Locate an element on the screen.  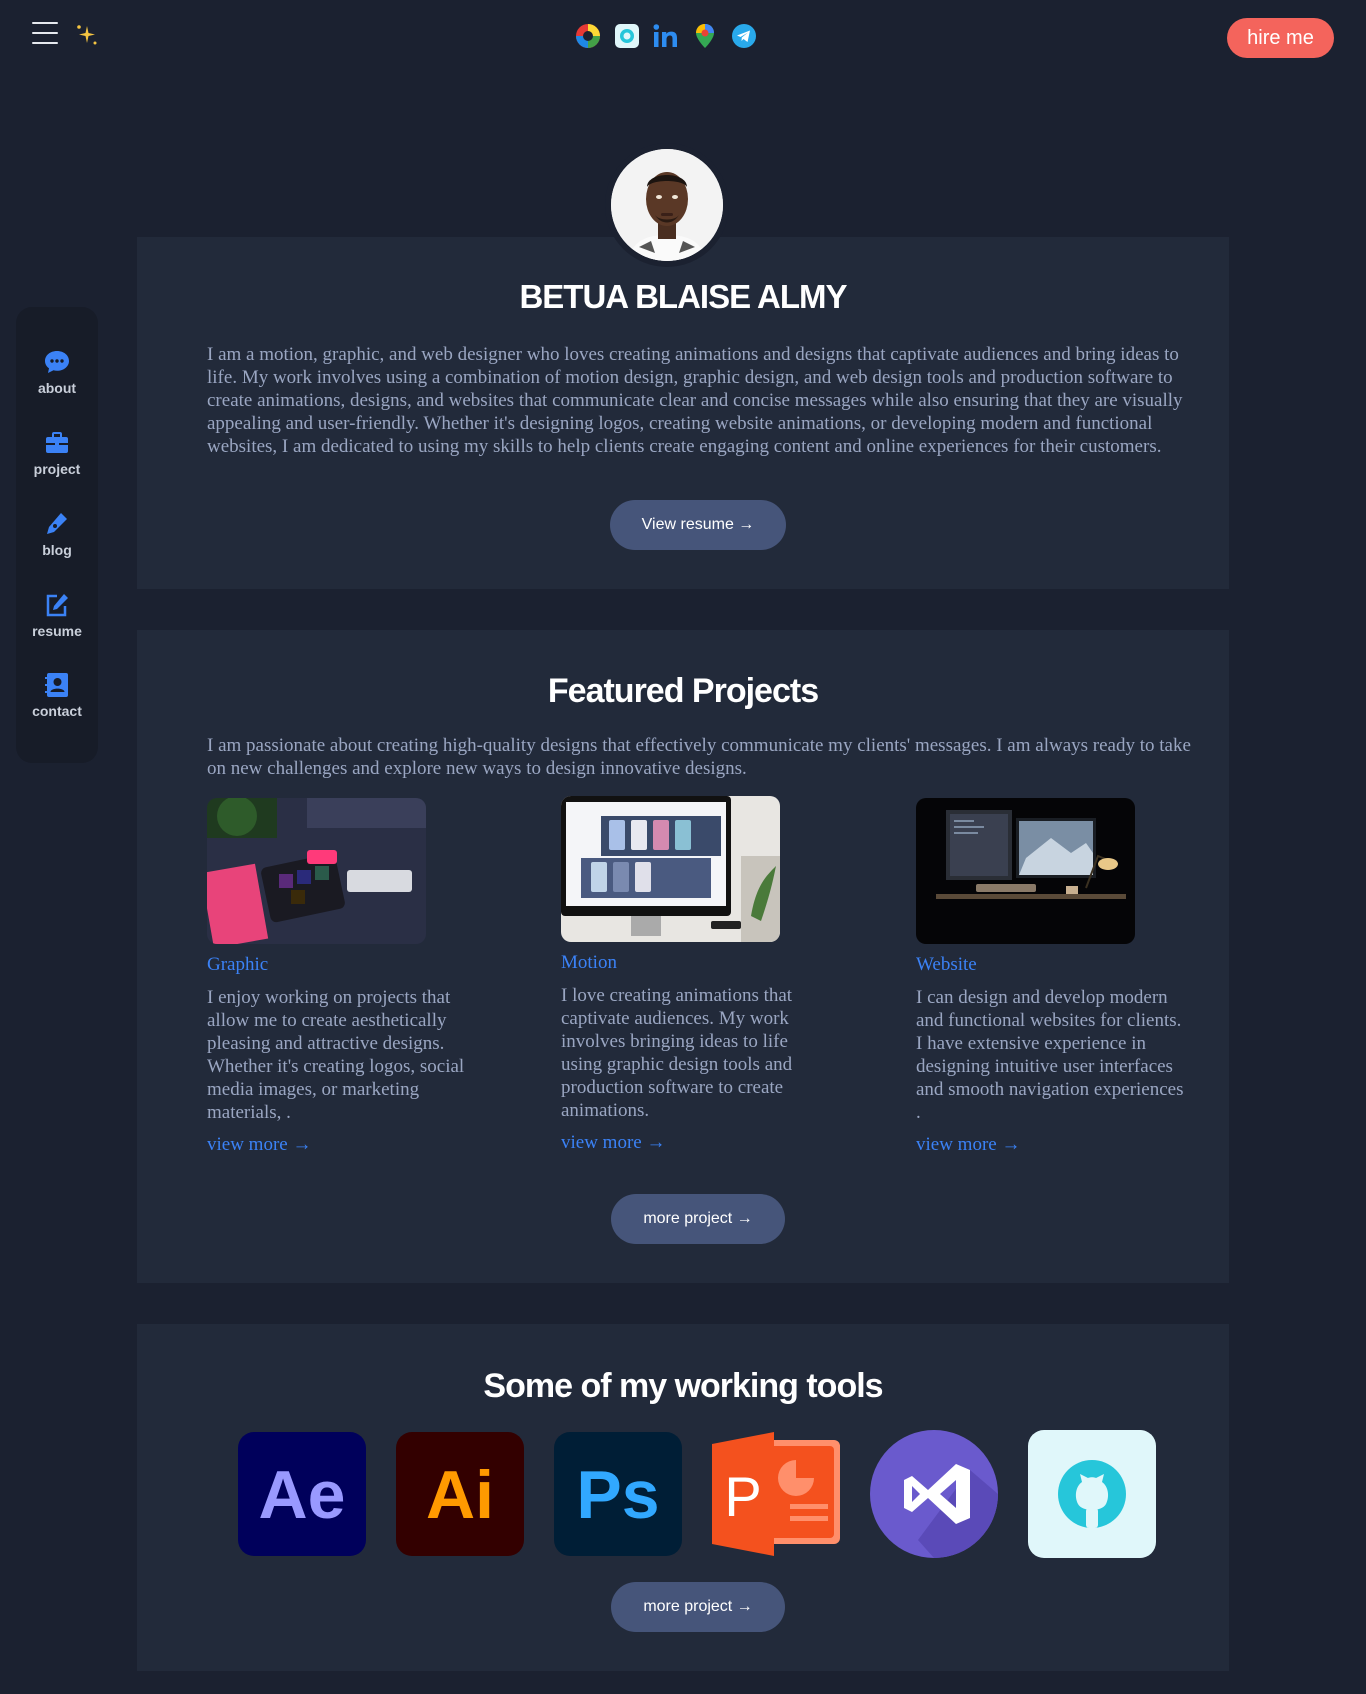
sidebar-item-label: contact is located at coordinates (57, 711).